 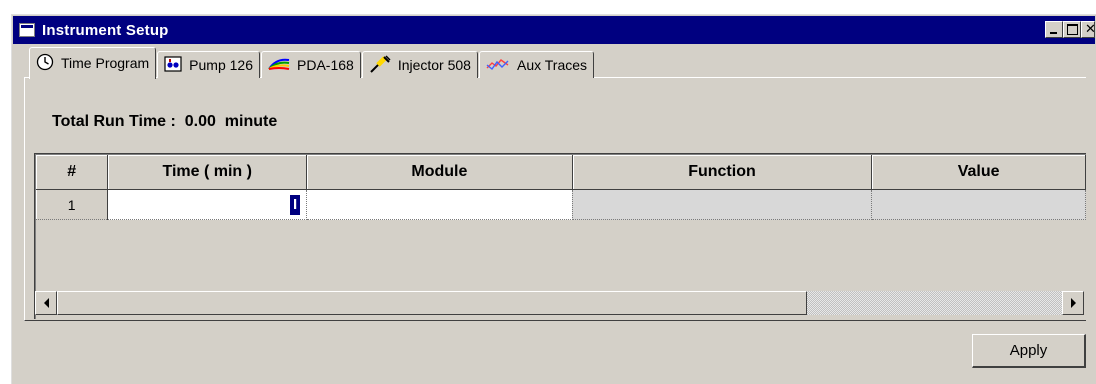 I want to click on tab-pump-126: Pump 126, so click(x=208, y=64).